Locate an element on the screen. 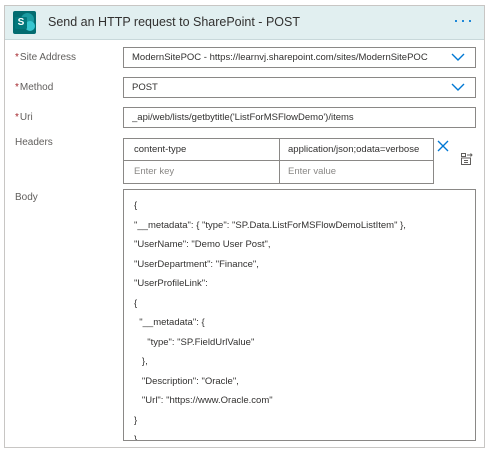 The width and height of the screenshot is (490, 454). body-line: "__metadata": { is located at coordinates (169, 322).